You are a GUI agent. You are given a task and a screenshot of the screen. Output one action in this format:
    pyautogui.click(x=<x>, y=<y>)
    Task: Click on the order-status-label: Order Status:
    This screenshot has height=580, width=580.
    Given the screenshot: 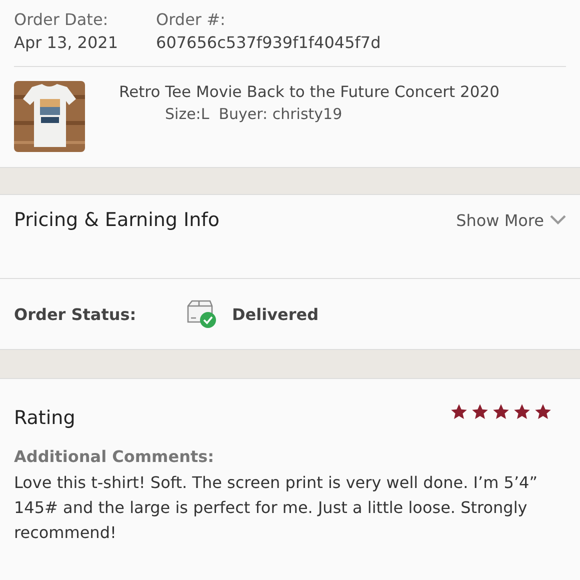 What is the action you would take?
    pyautogui.click(x=76, y=314)
    